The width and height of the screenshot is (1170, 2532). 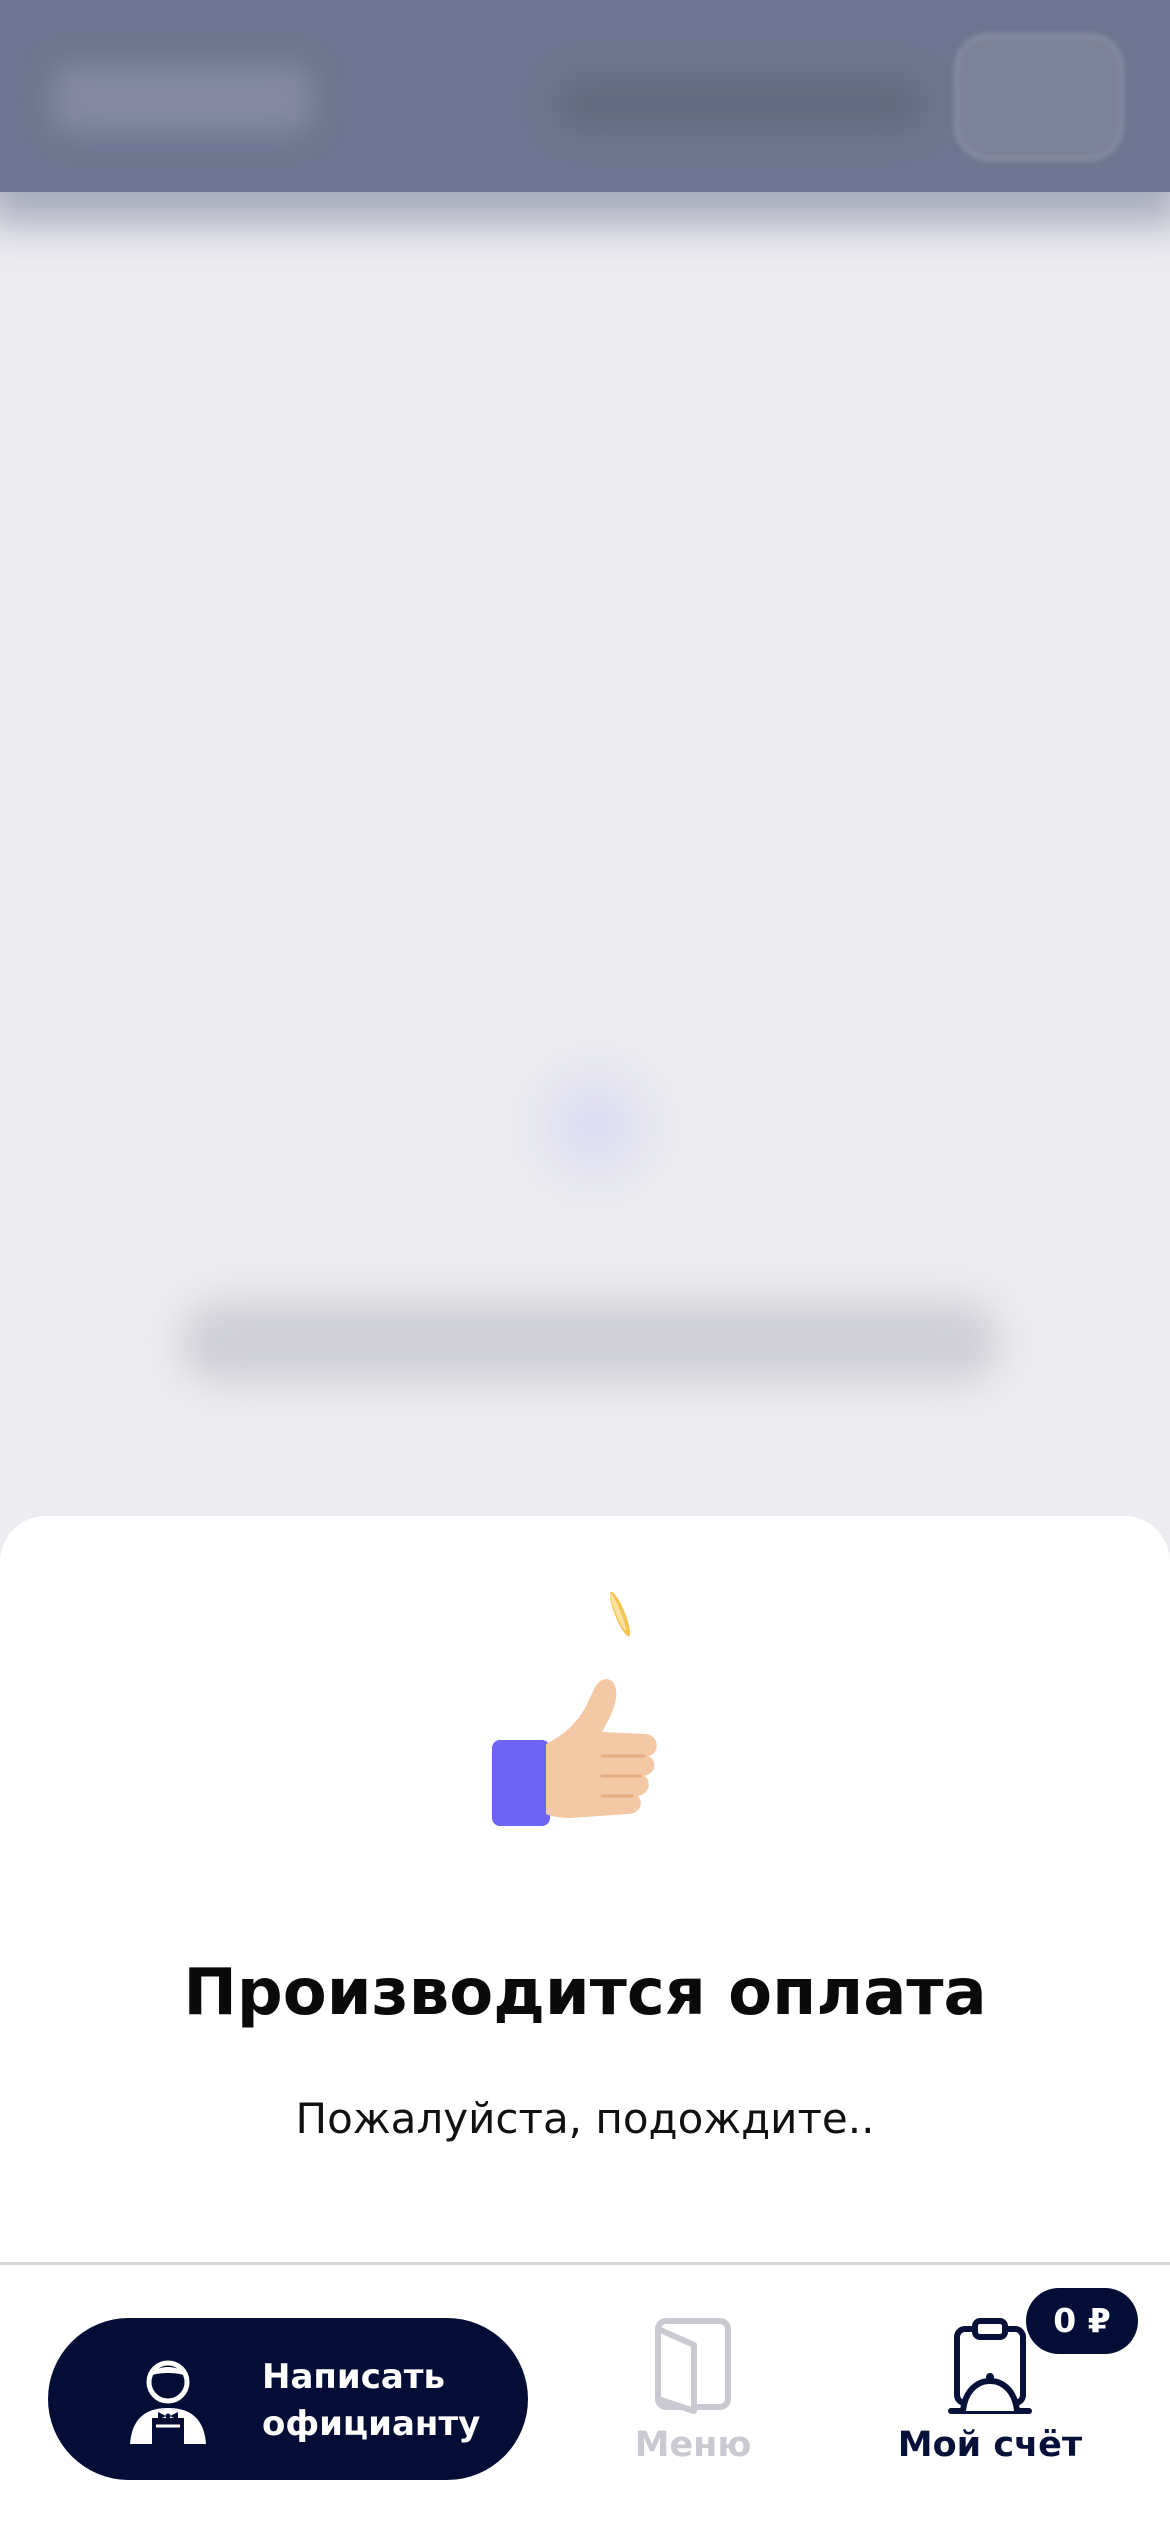 What do you see at coordinates (1039, 97) in the screenshot?
I see `blurred-header-button` at bounding box center [1039, 97].